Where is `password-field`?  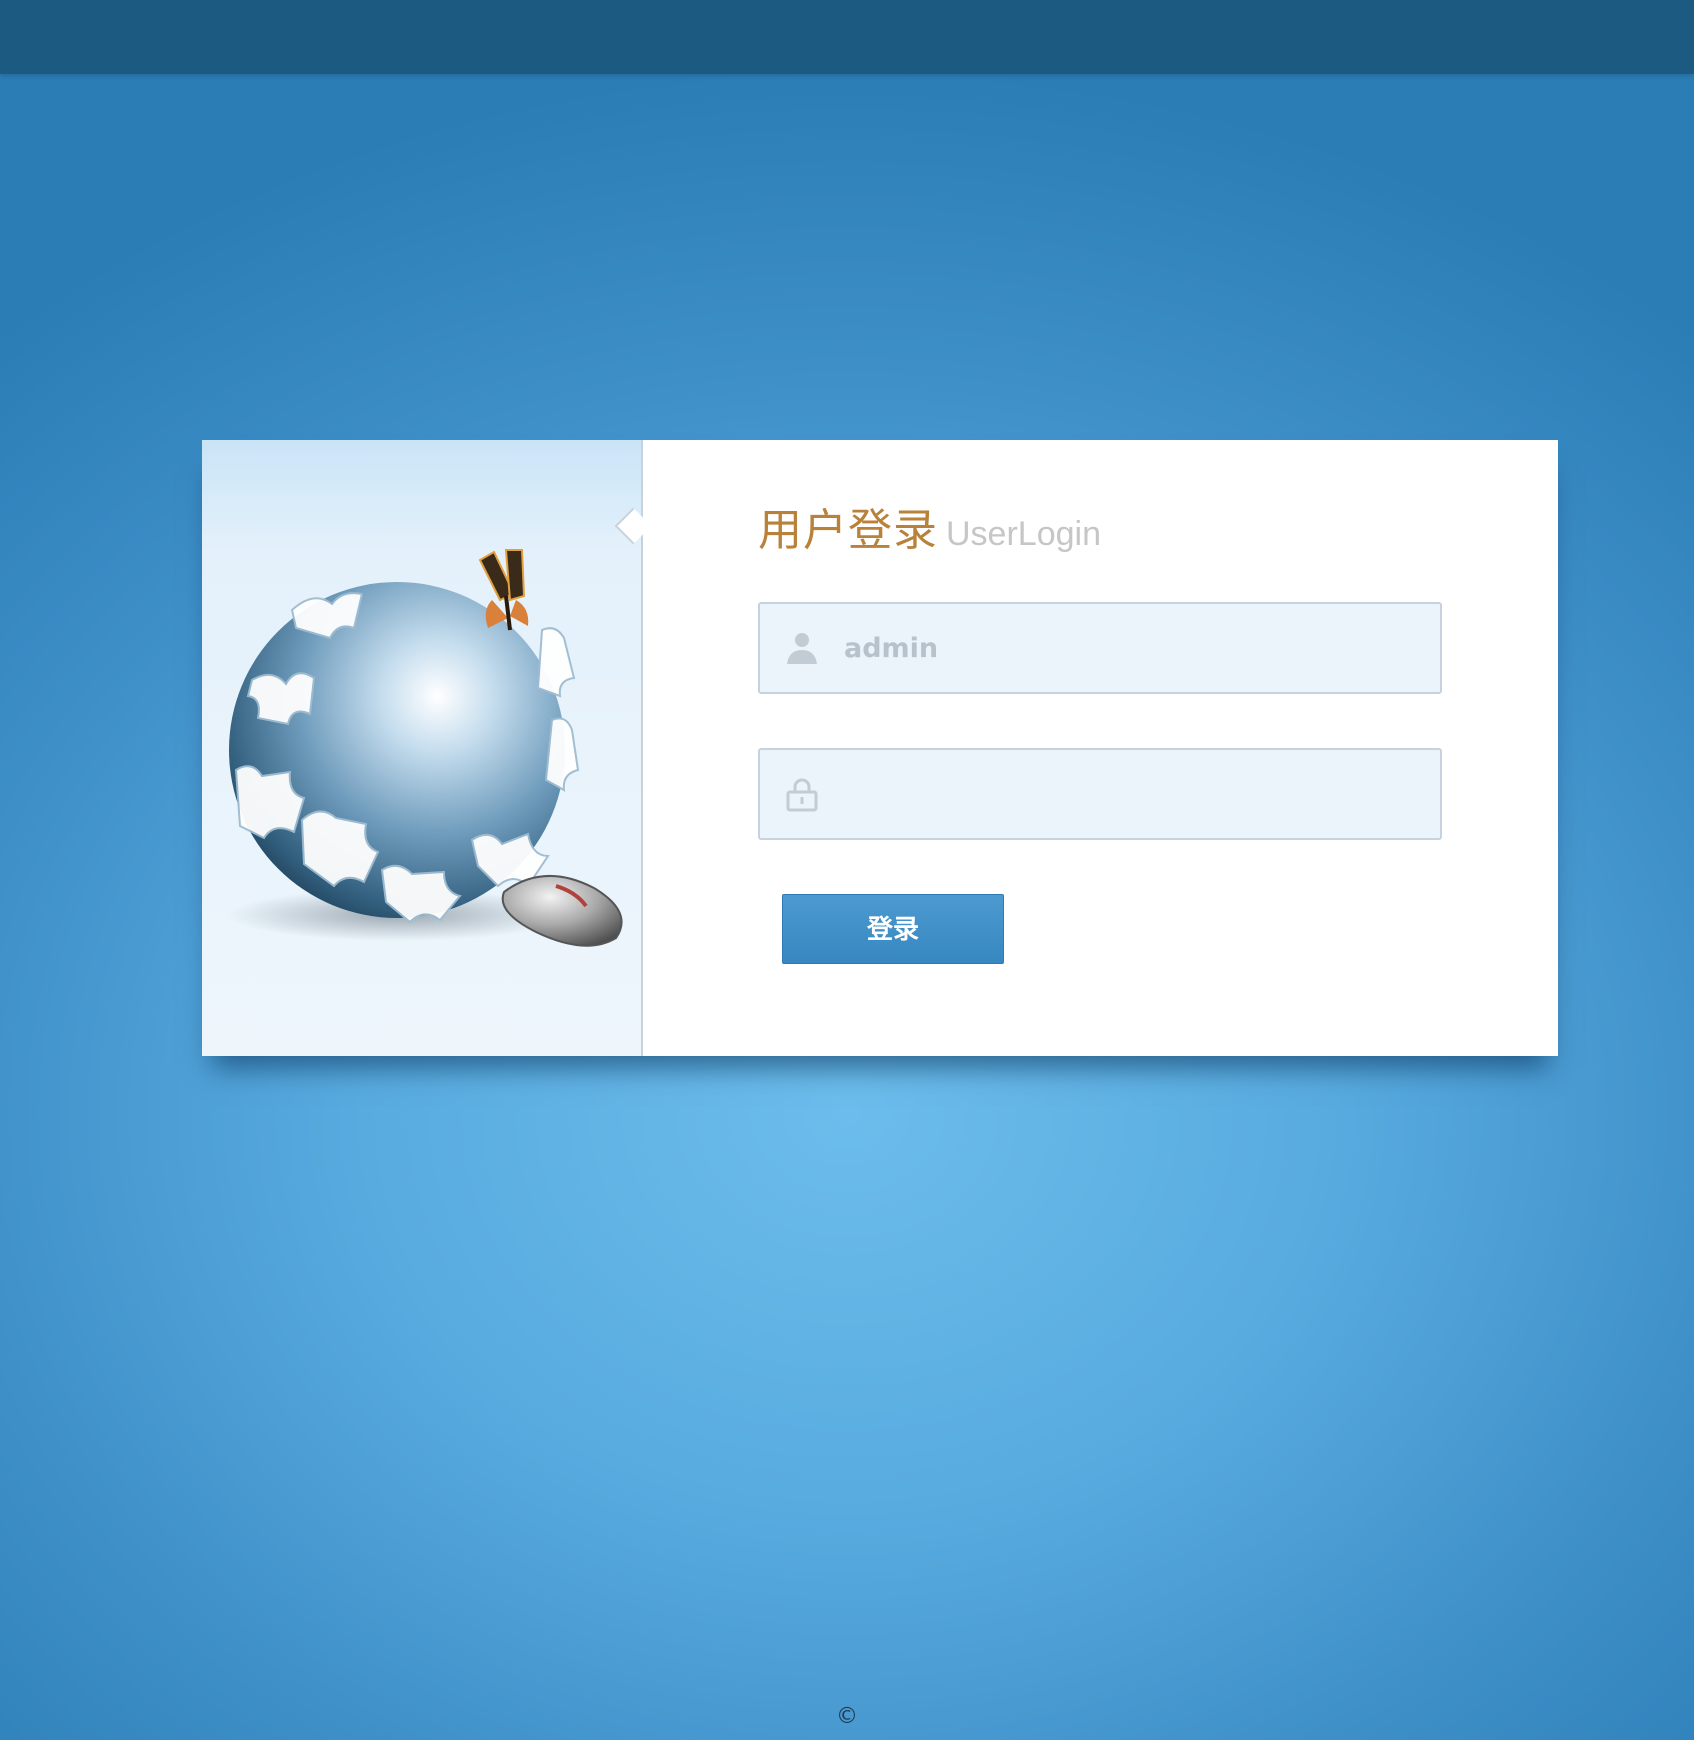 password-field is located at coordinates (1100, 794).